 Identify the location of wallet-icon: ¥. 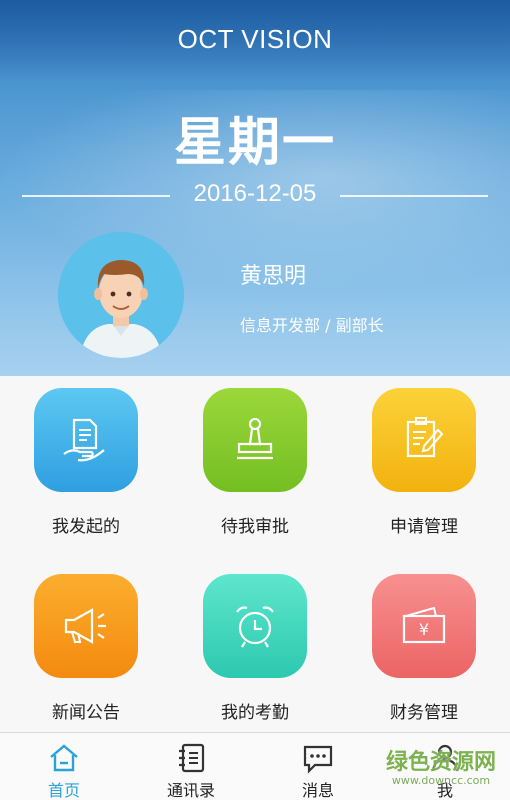
(424, 625).